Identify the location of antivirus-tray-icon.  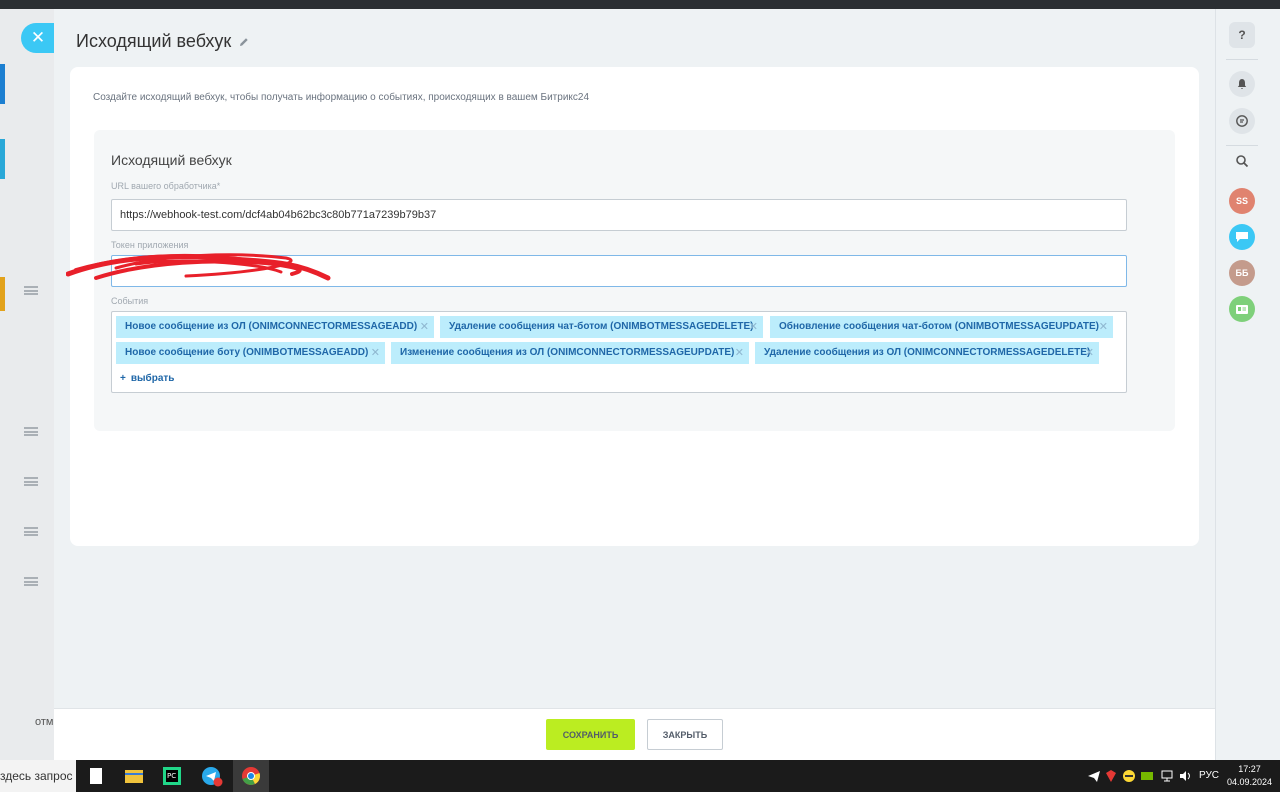
(1111, 776).